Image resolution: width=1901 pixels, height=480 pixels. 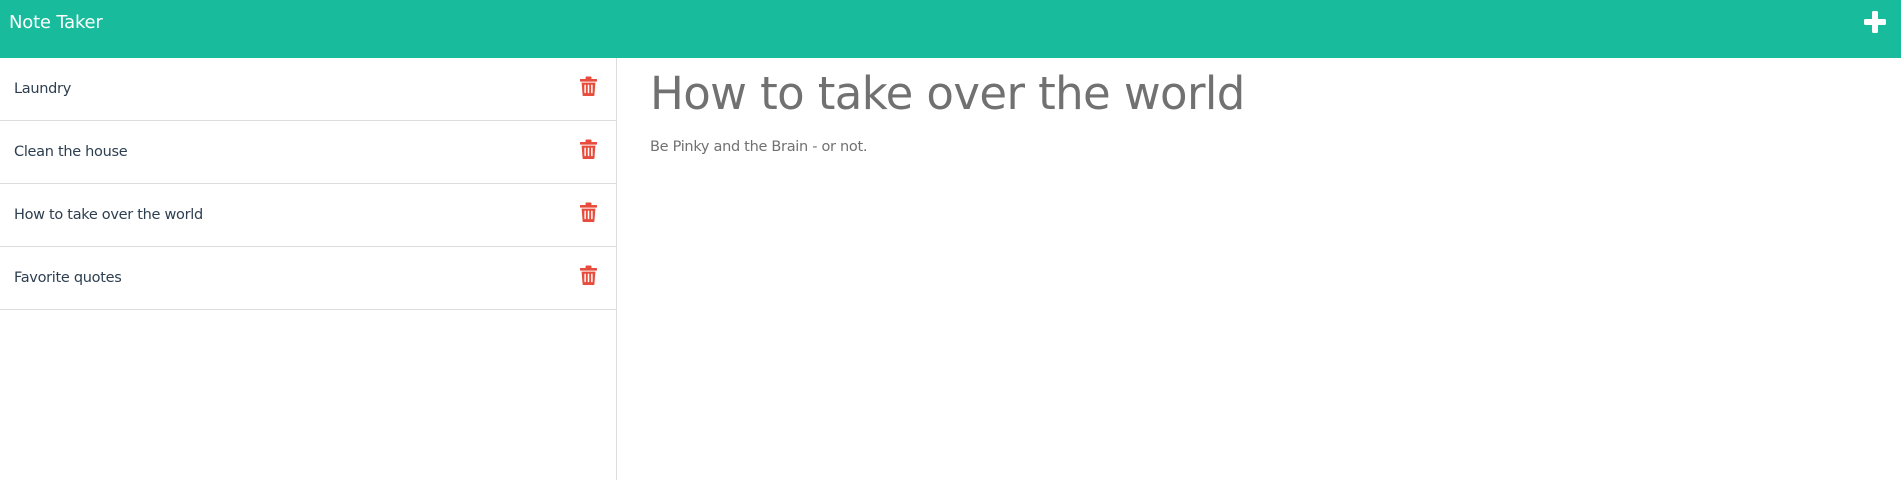 What do you see at coordinates (71, 152) in the screenshot?
I see `note-title: Clean the house` at bounding box center [71, 152].